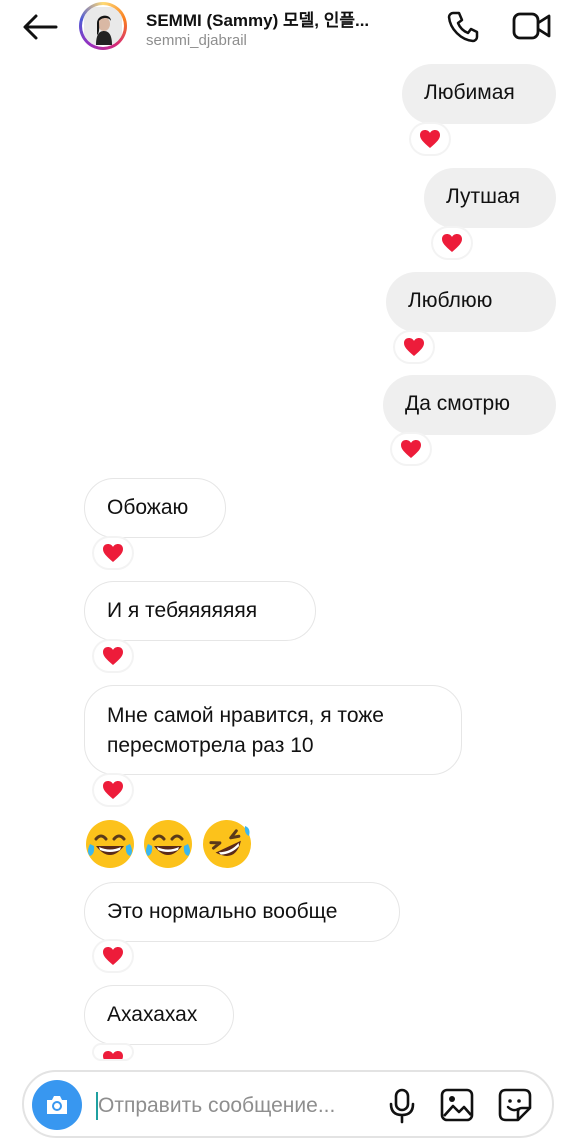 The image size is (576, 1143). What do you see at coordinates (515, 1105) in the screenshot?
I see `sticker-icon` at bounding box center [515, 1105].